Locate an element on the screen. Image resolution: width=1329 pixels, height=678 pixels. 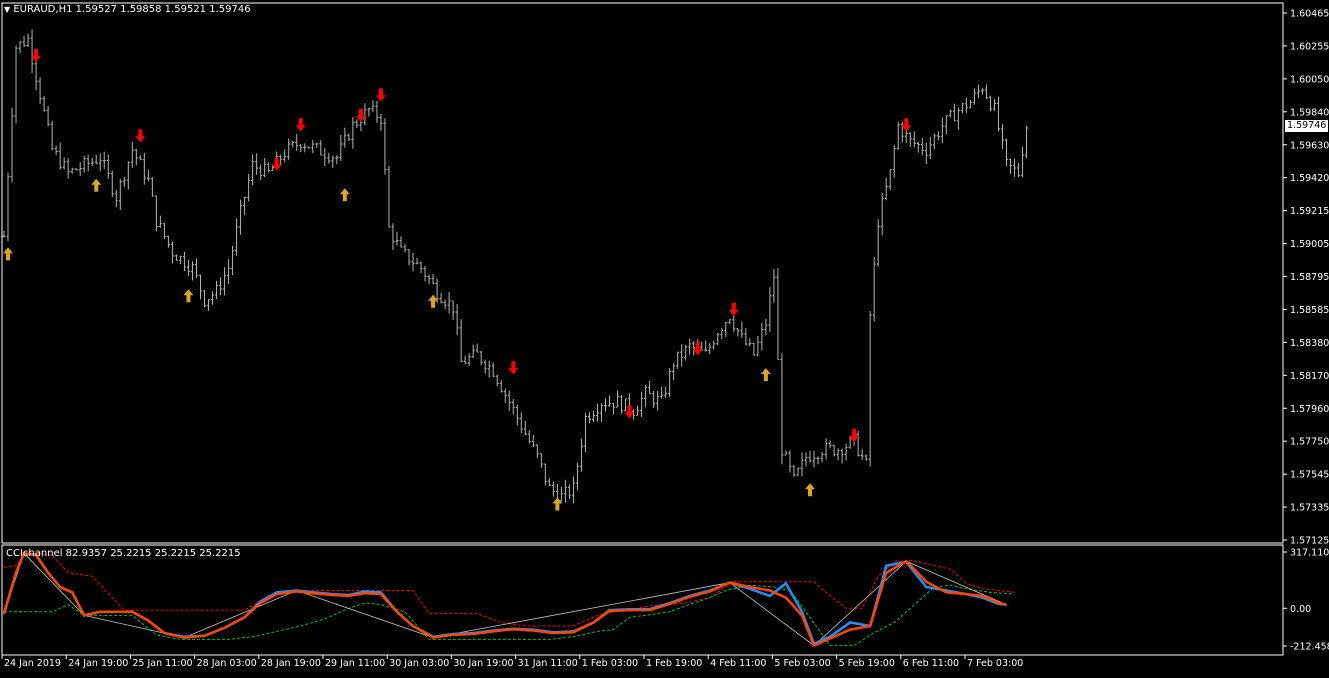
price-tick-label: 1.60255 is located at coordinates (1309, 46).